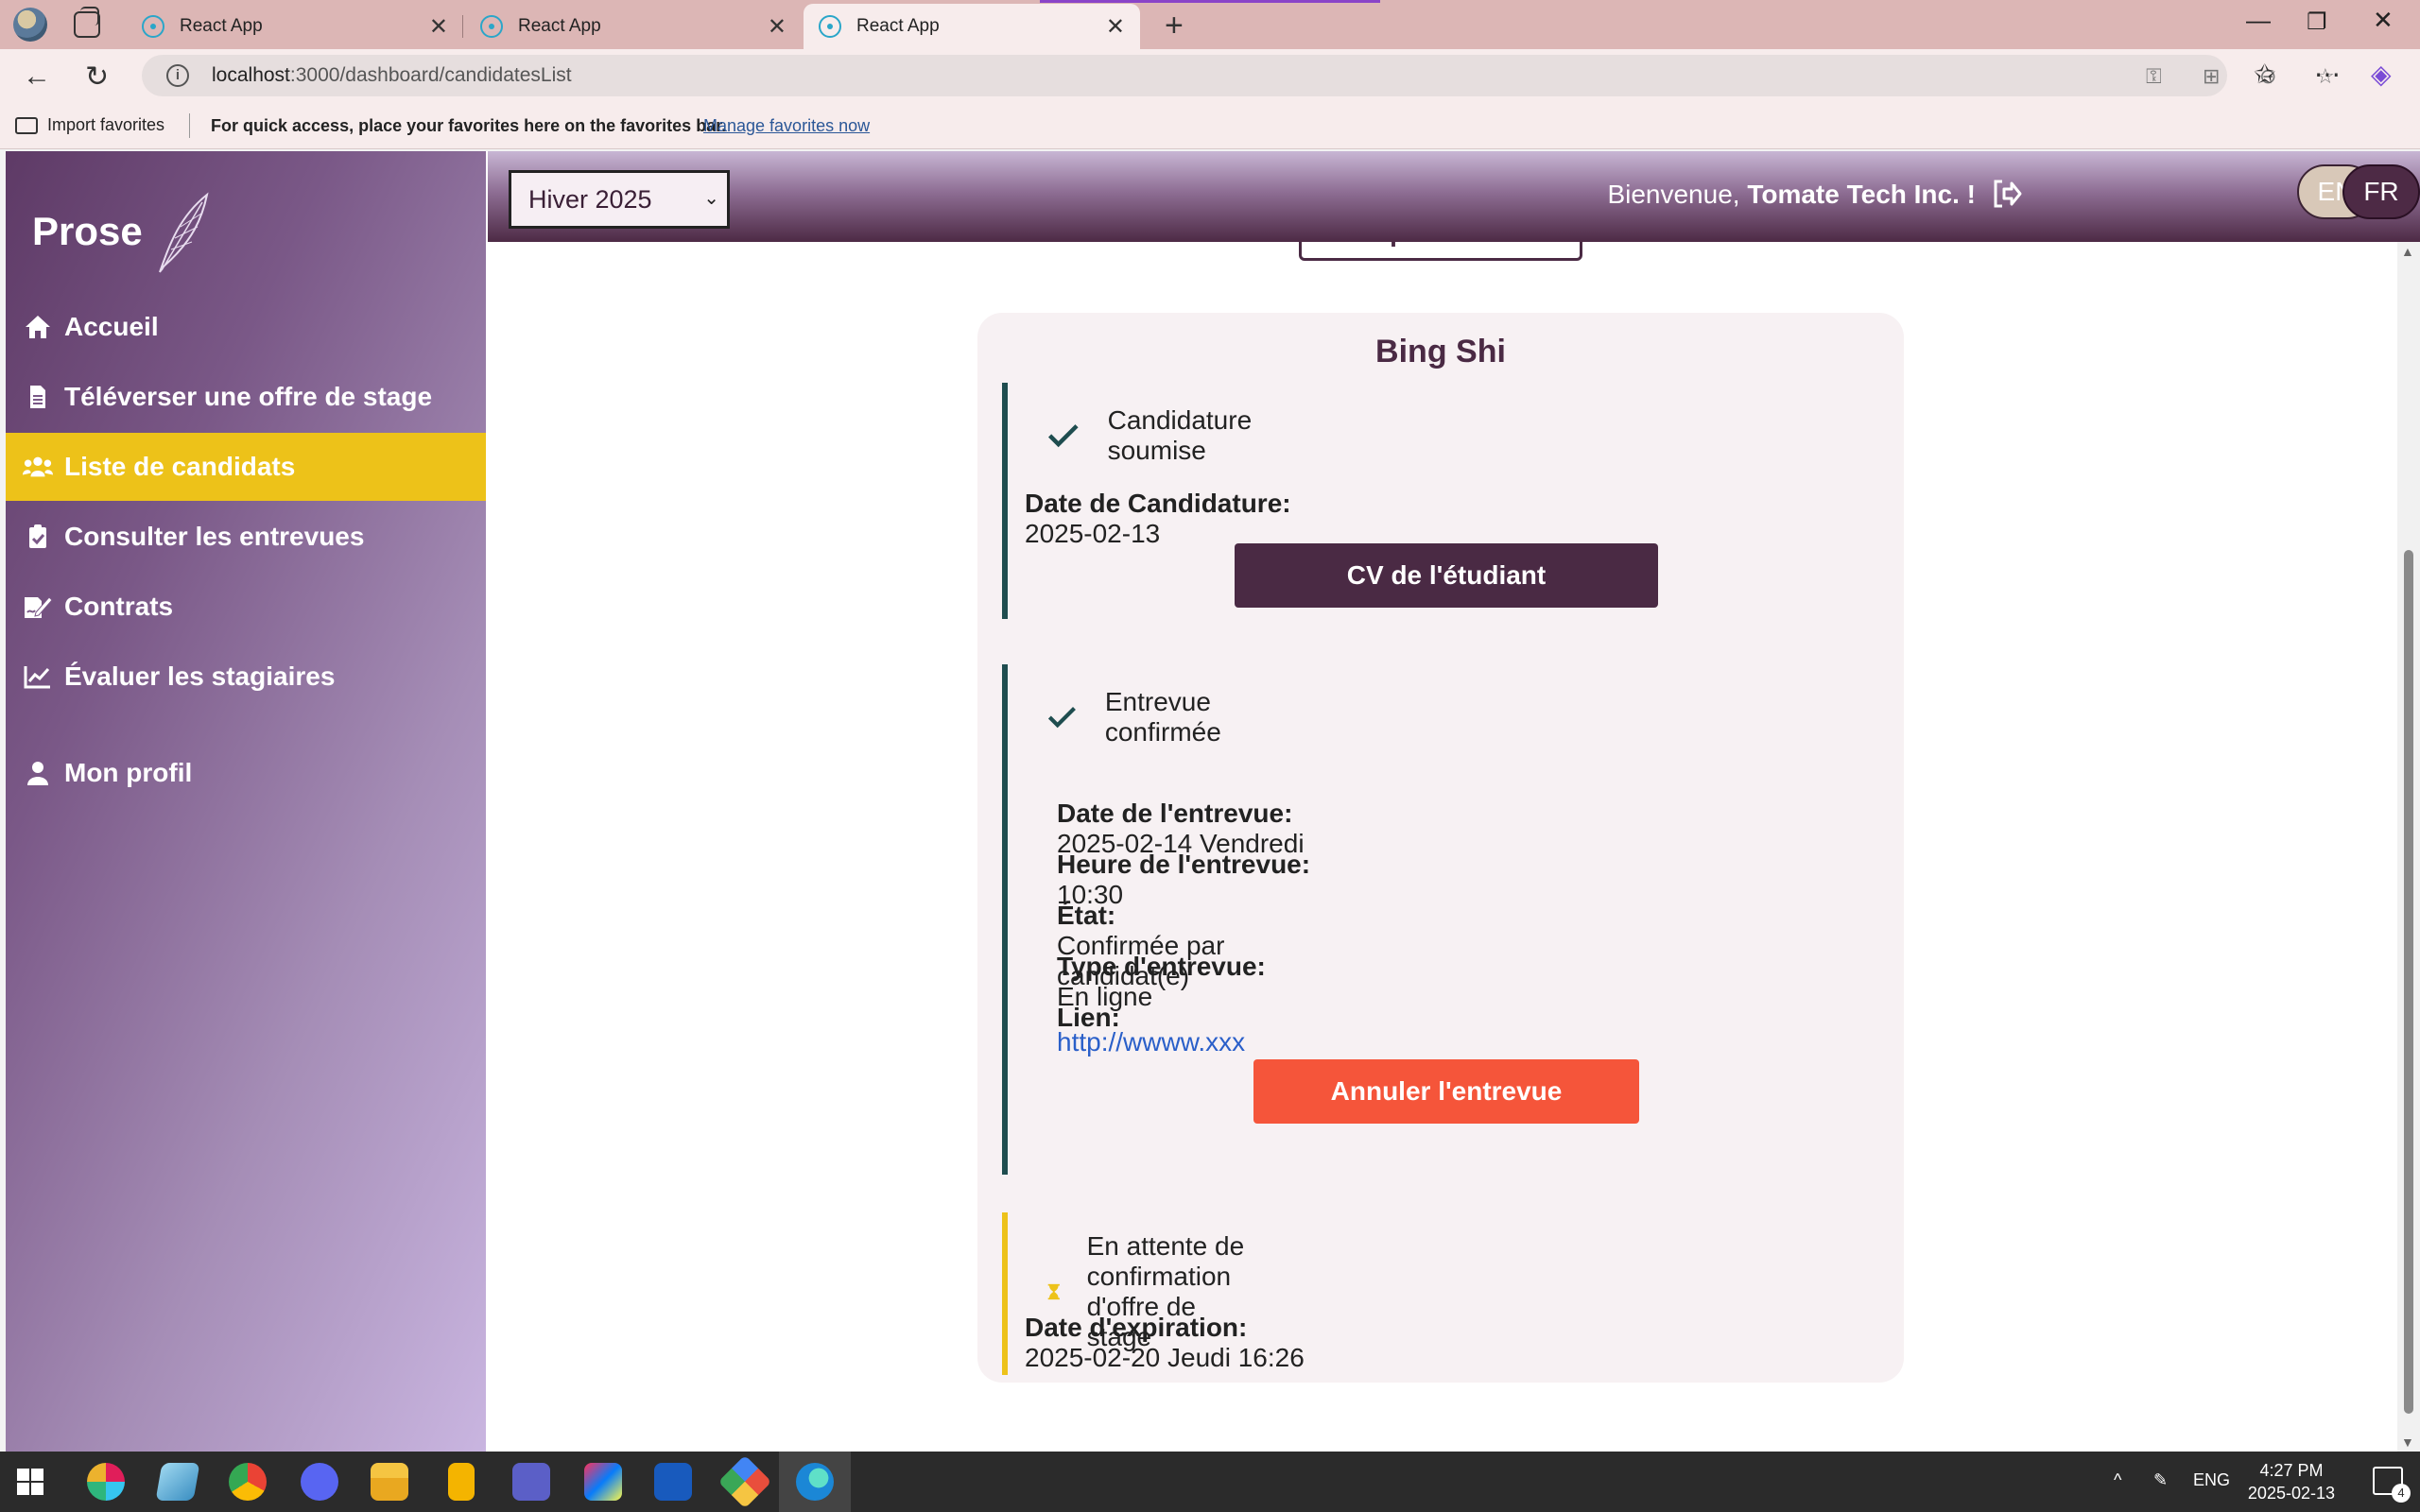 Image resolution: width=2420 pixels, height=1512 pixels. What do you see at coordinates (2381, 191) in the screenshot?
I see `lang-fr-button: FR` at bounding box center [2381, 191].